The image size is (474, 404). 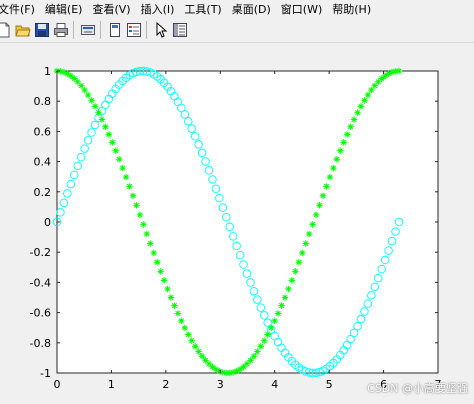 What do you see at coordinates (43, 101) in the screenshot?
I see `y-tick-label: 0.8` at bounding box center [43, 101].